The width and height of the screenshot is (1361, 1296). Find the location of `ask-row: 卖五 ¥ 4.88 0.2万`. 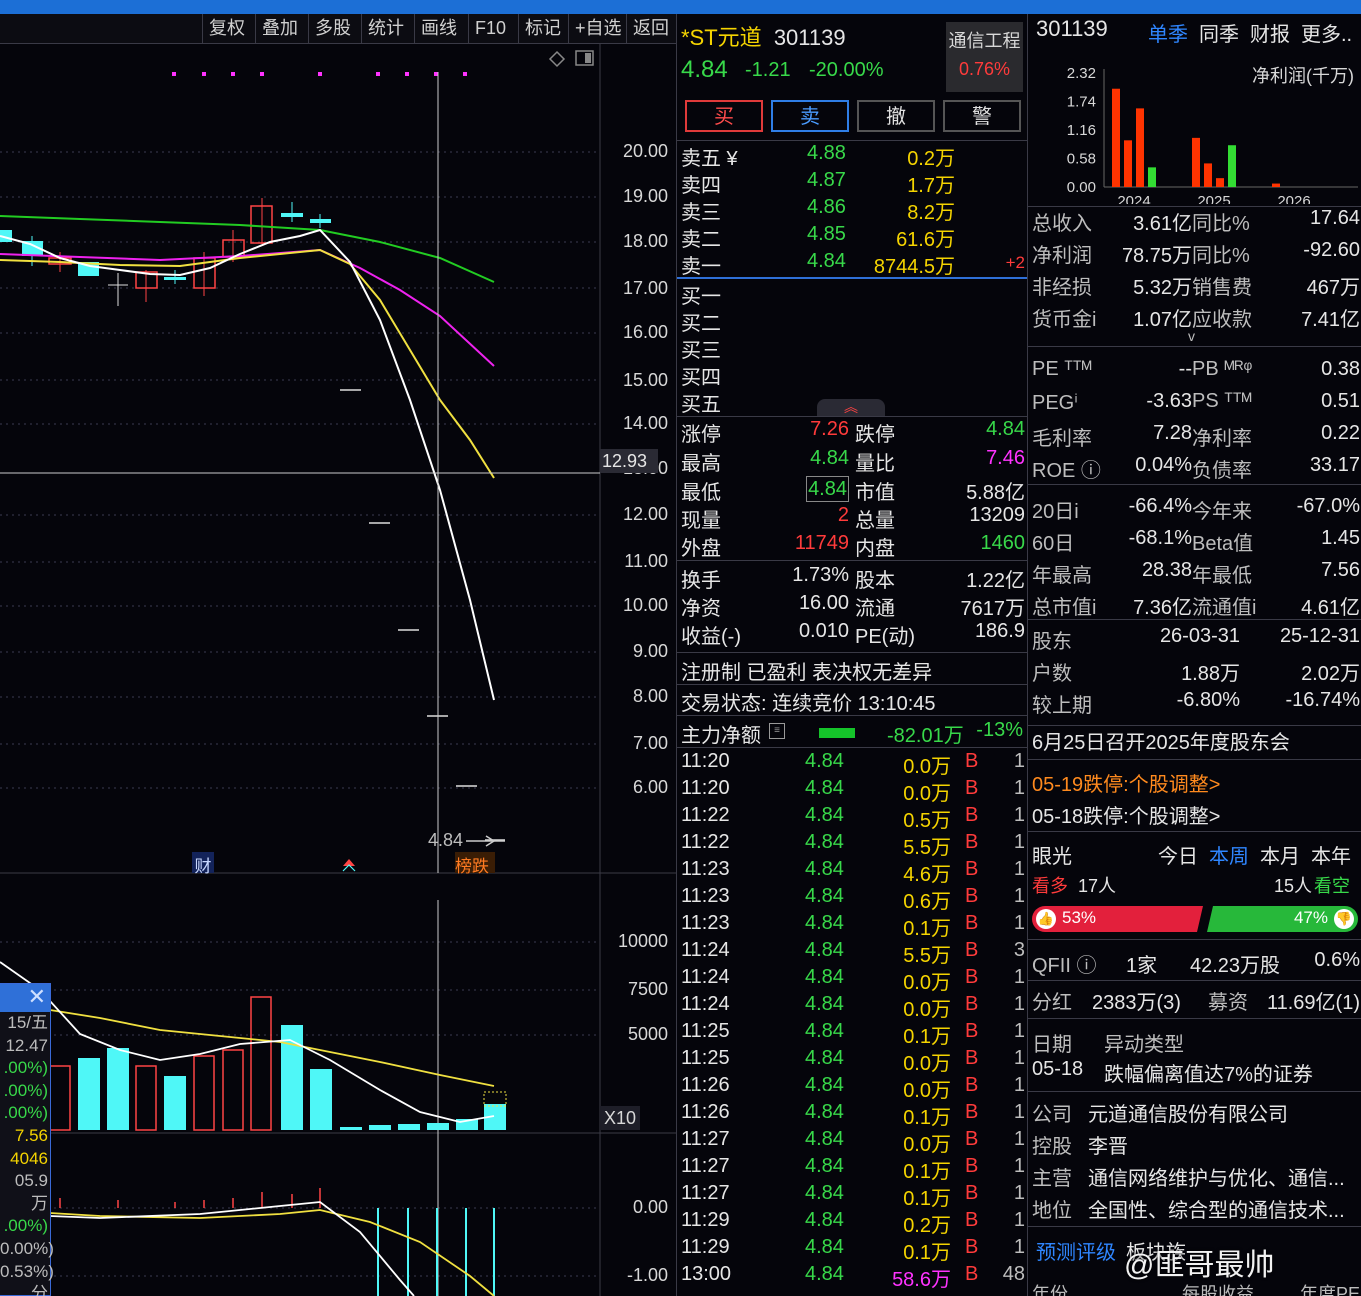

ask-row: 卖五 ¥ 4.88 0.2万 is located at coordinates (852, 156).